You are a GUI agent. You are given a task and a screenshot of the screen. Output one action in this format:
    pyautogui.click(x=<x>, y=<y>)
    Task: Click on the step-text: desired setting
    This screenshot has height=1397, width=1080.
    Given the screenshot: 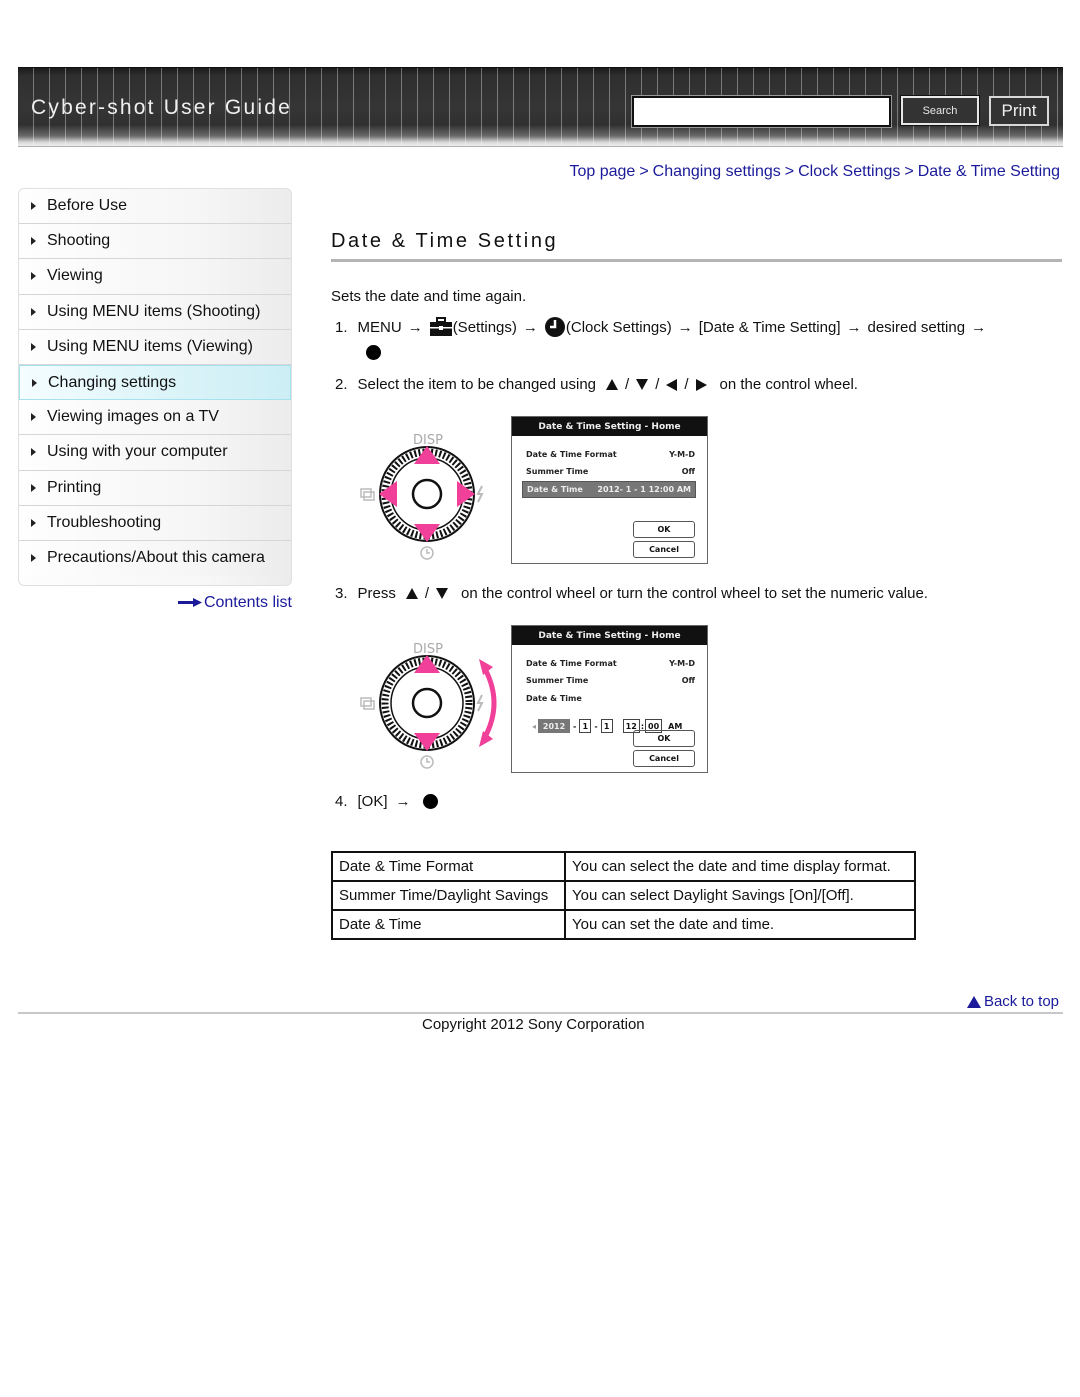 What is the action you would take?
    pyautogui.click(x=916, y=327)
    